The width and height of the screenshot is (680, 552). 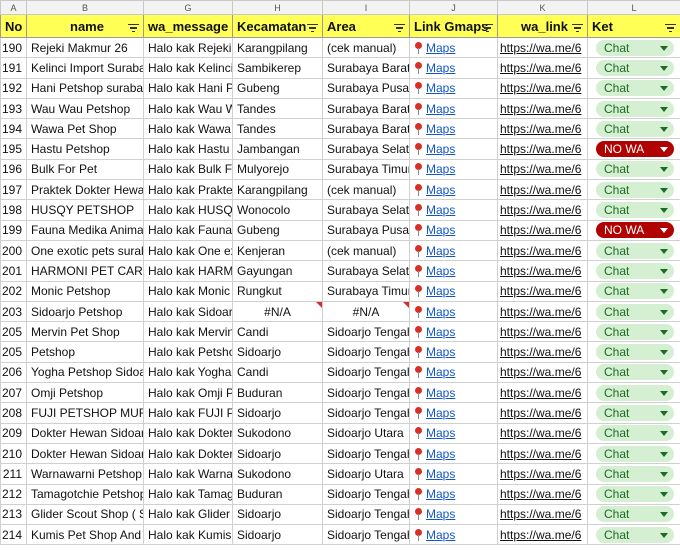 What do you see at coordinates (13, 494) in the screenshot?
I see `row-number: 212` at bounding box center [13, 494].